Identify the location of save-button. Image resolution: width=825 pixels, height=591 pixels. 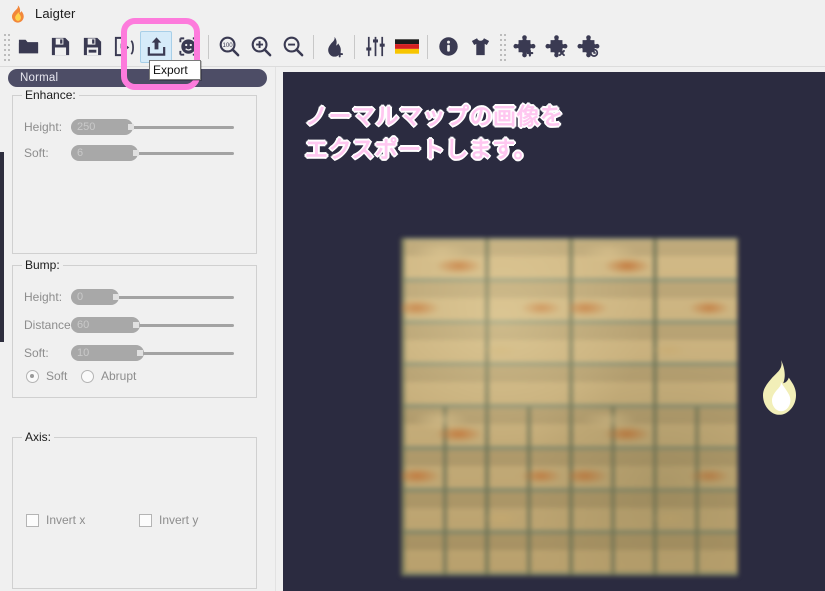
(60, 47).